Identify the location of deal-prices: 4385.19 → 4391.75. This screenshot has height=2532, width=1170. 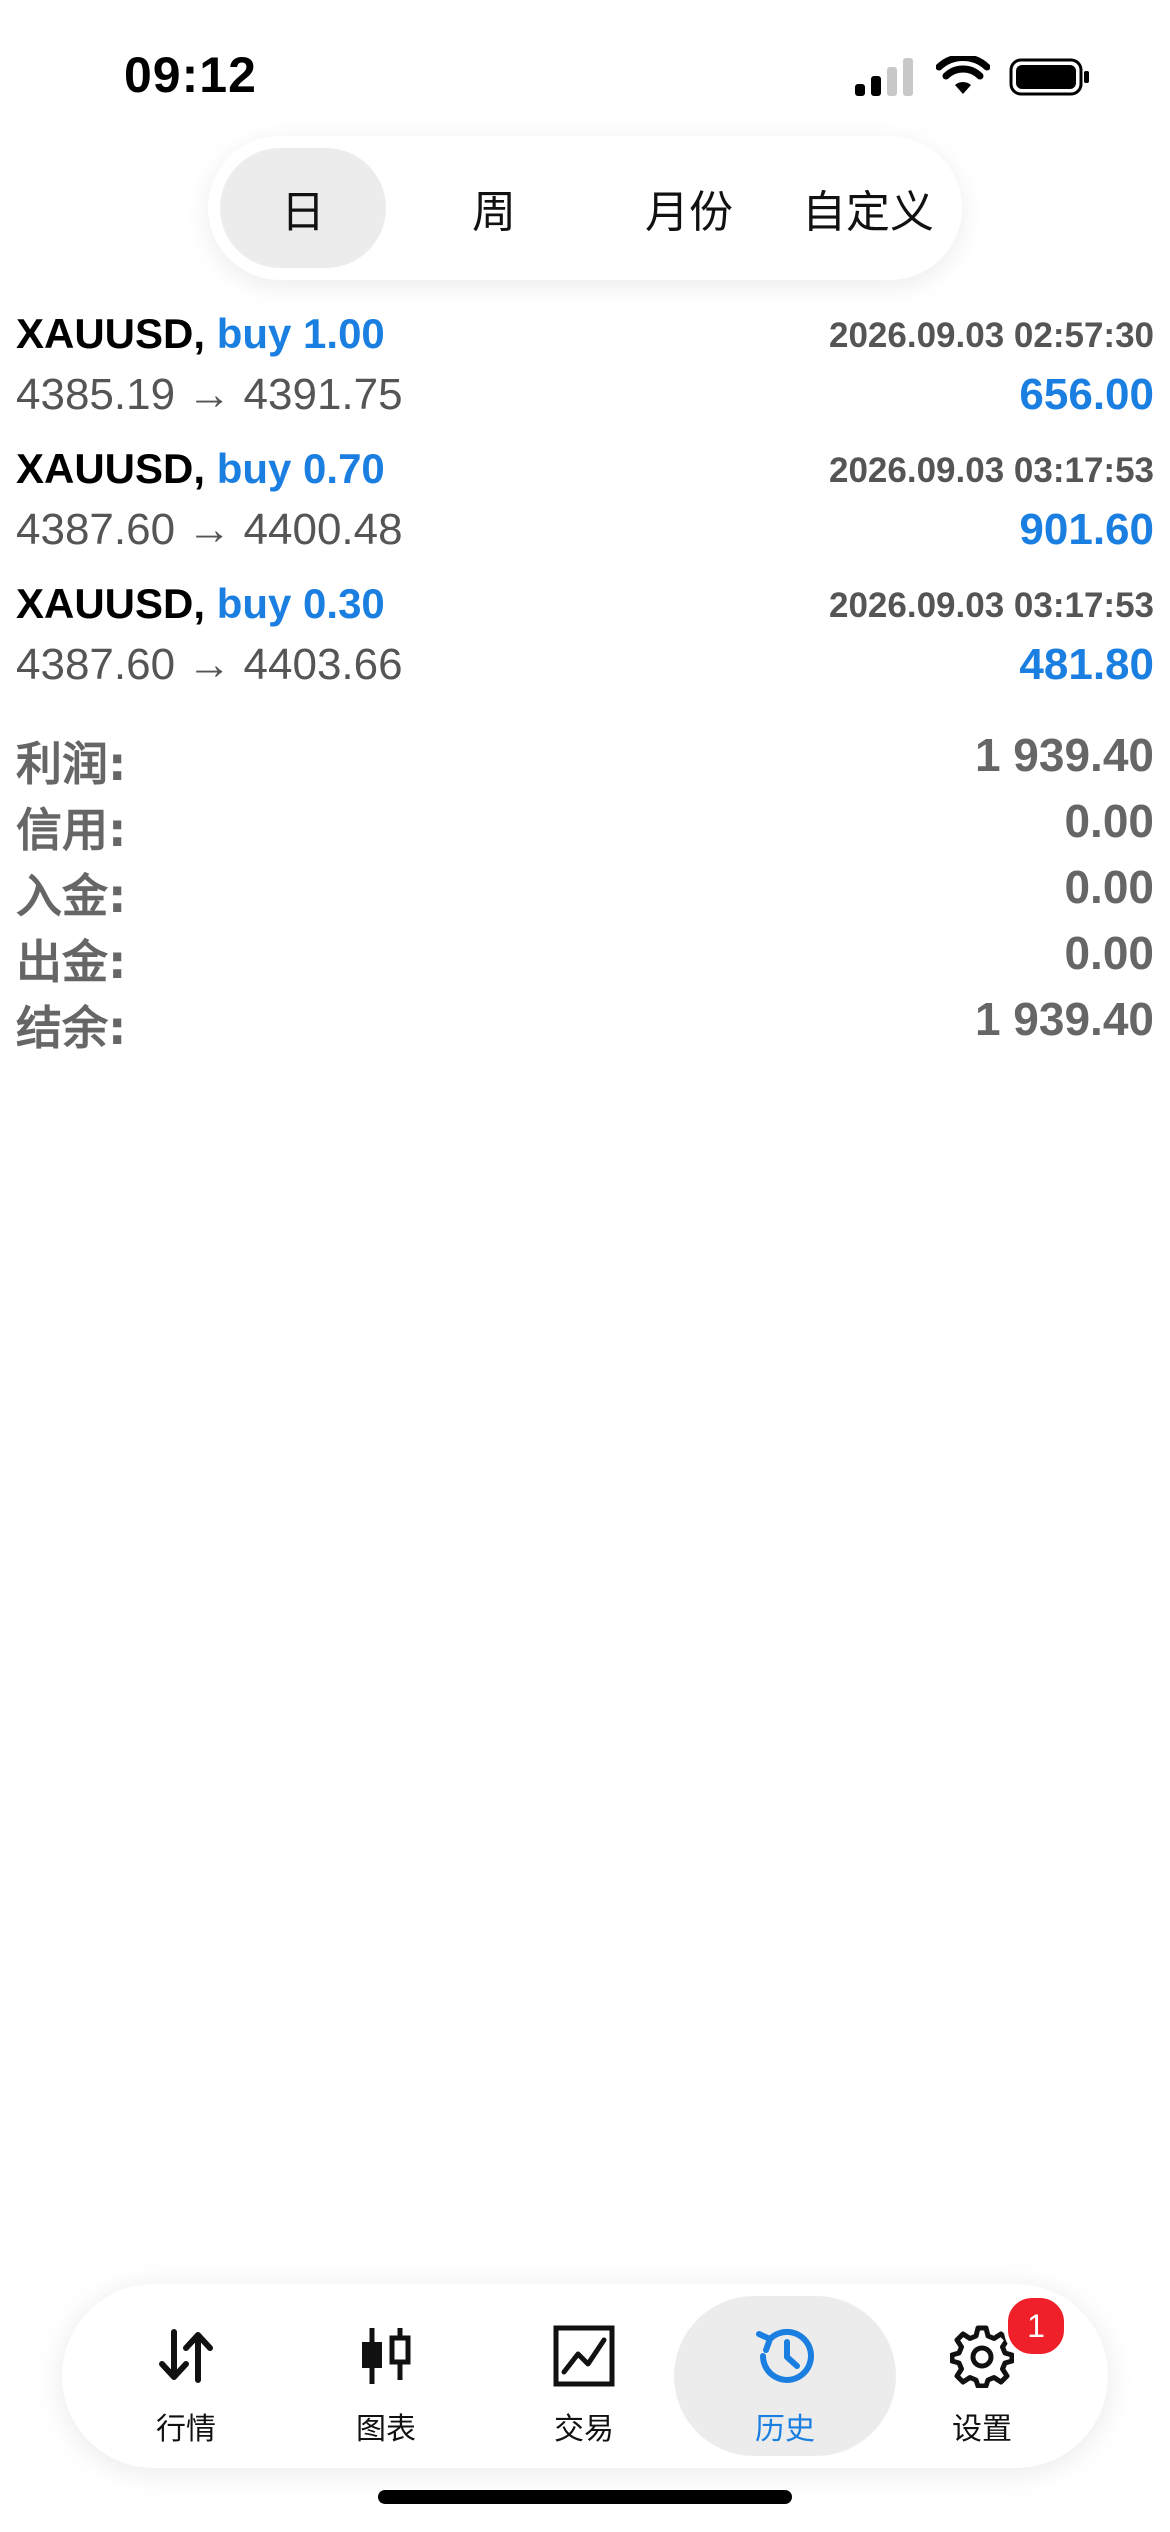
(209, 395).